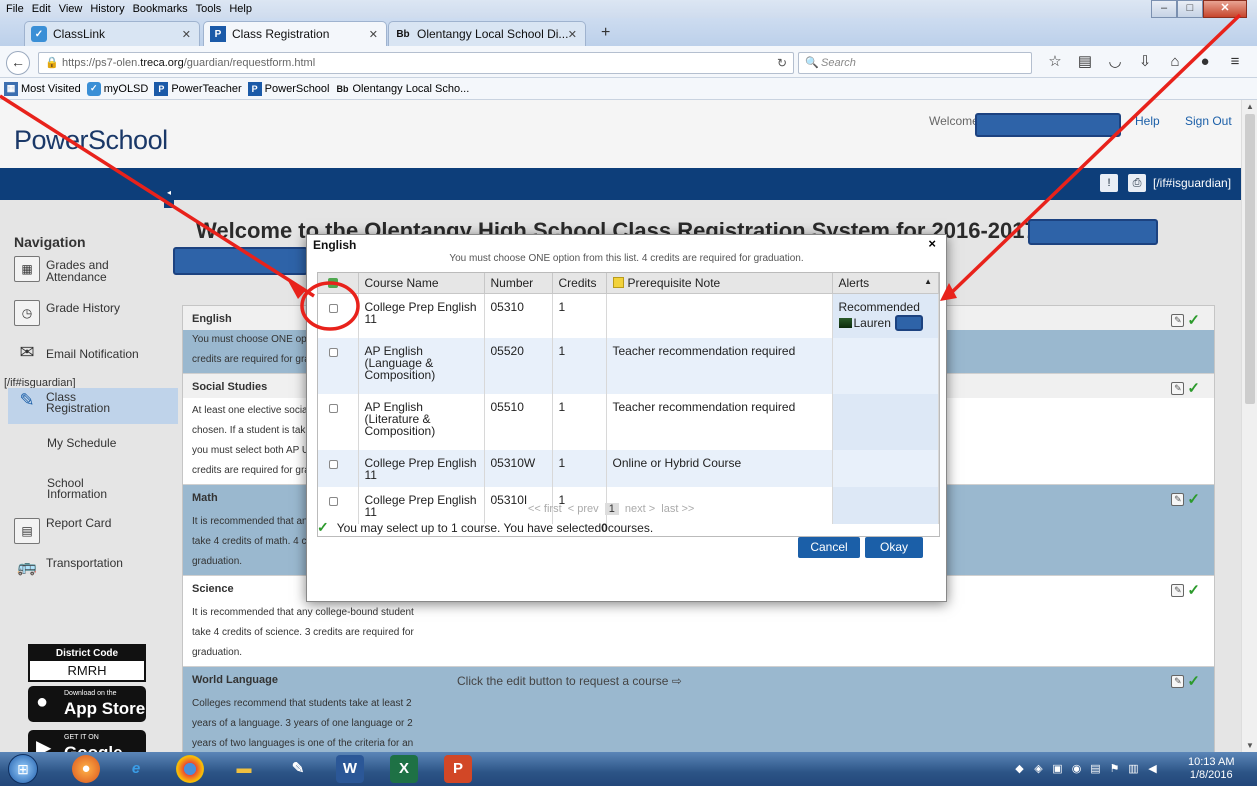  Describe the element at coordinates (169, 198) in the screenshot. I see `collapse-sidebar-icon: ◂` at that location.